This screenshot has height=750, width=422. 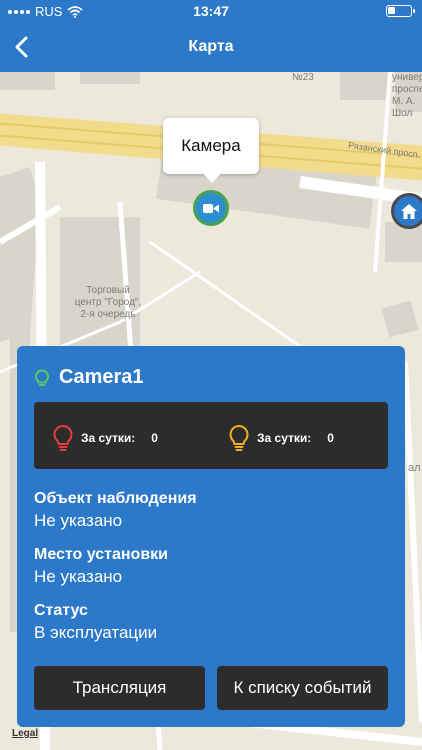 I want to click on stats-panel: За сутки: 0 За сутки: 0, so click(x=211, y=435).